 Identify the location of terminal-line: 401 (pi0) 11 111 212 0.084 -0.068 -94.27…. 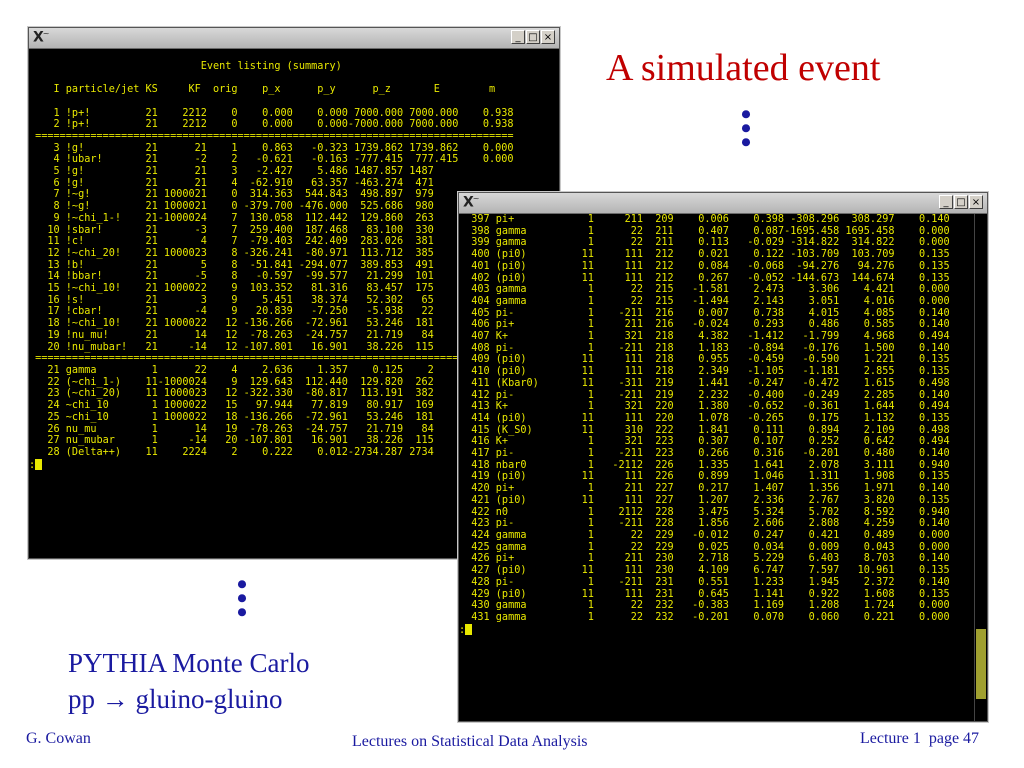
(704, 266).